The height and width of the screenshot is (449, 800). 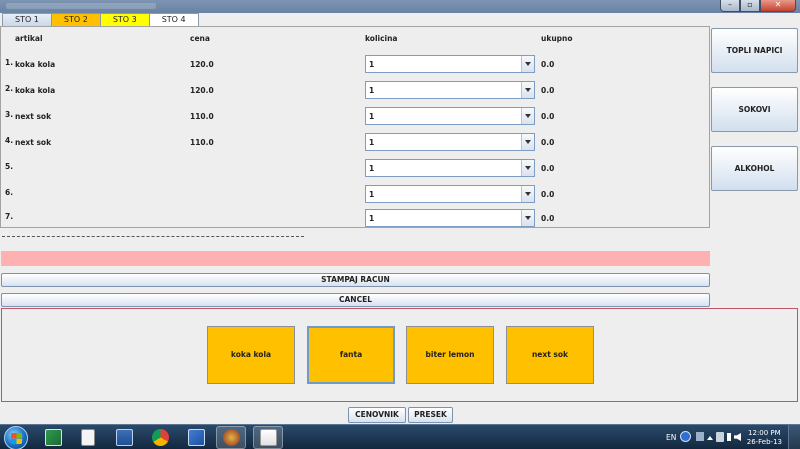 I want to click on volume-icon, so click(x=737, y=437).